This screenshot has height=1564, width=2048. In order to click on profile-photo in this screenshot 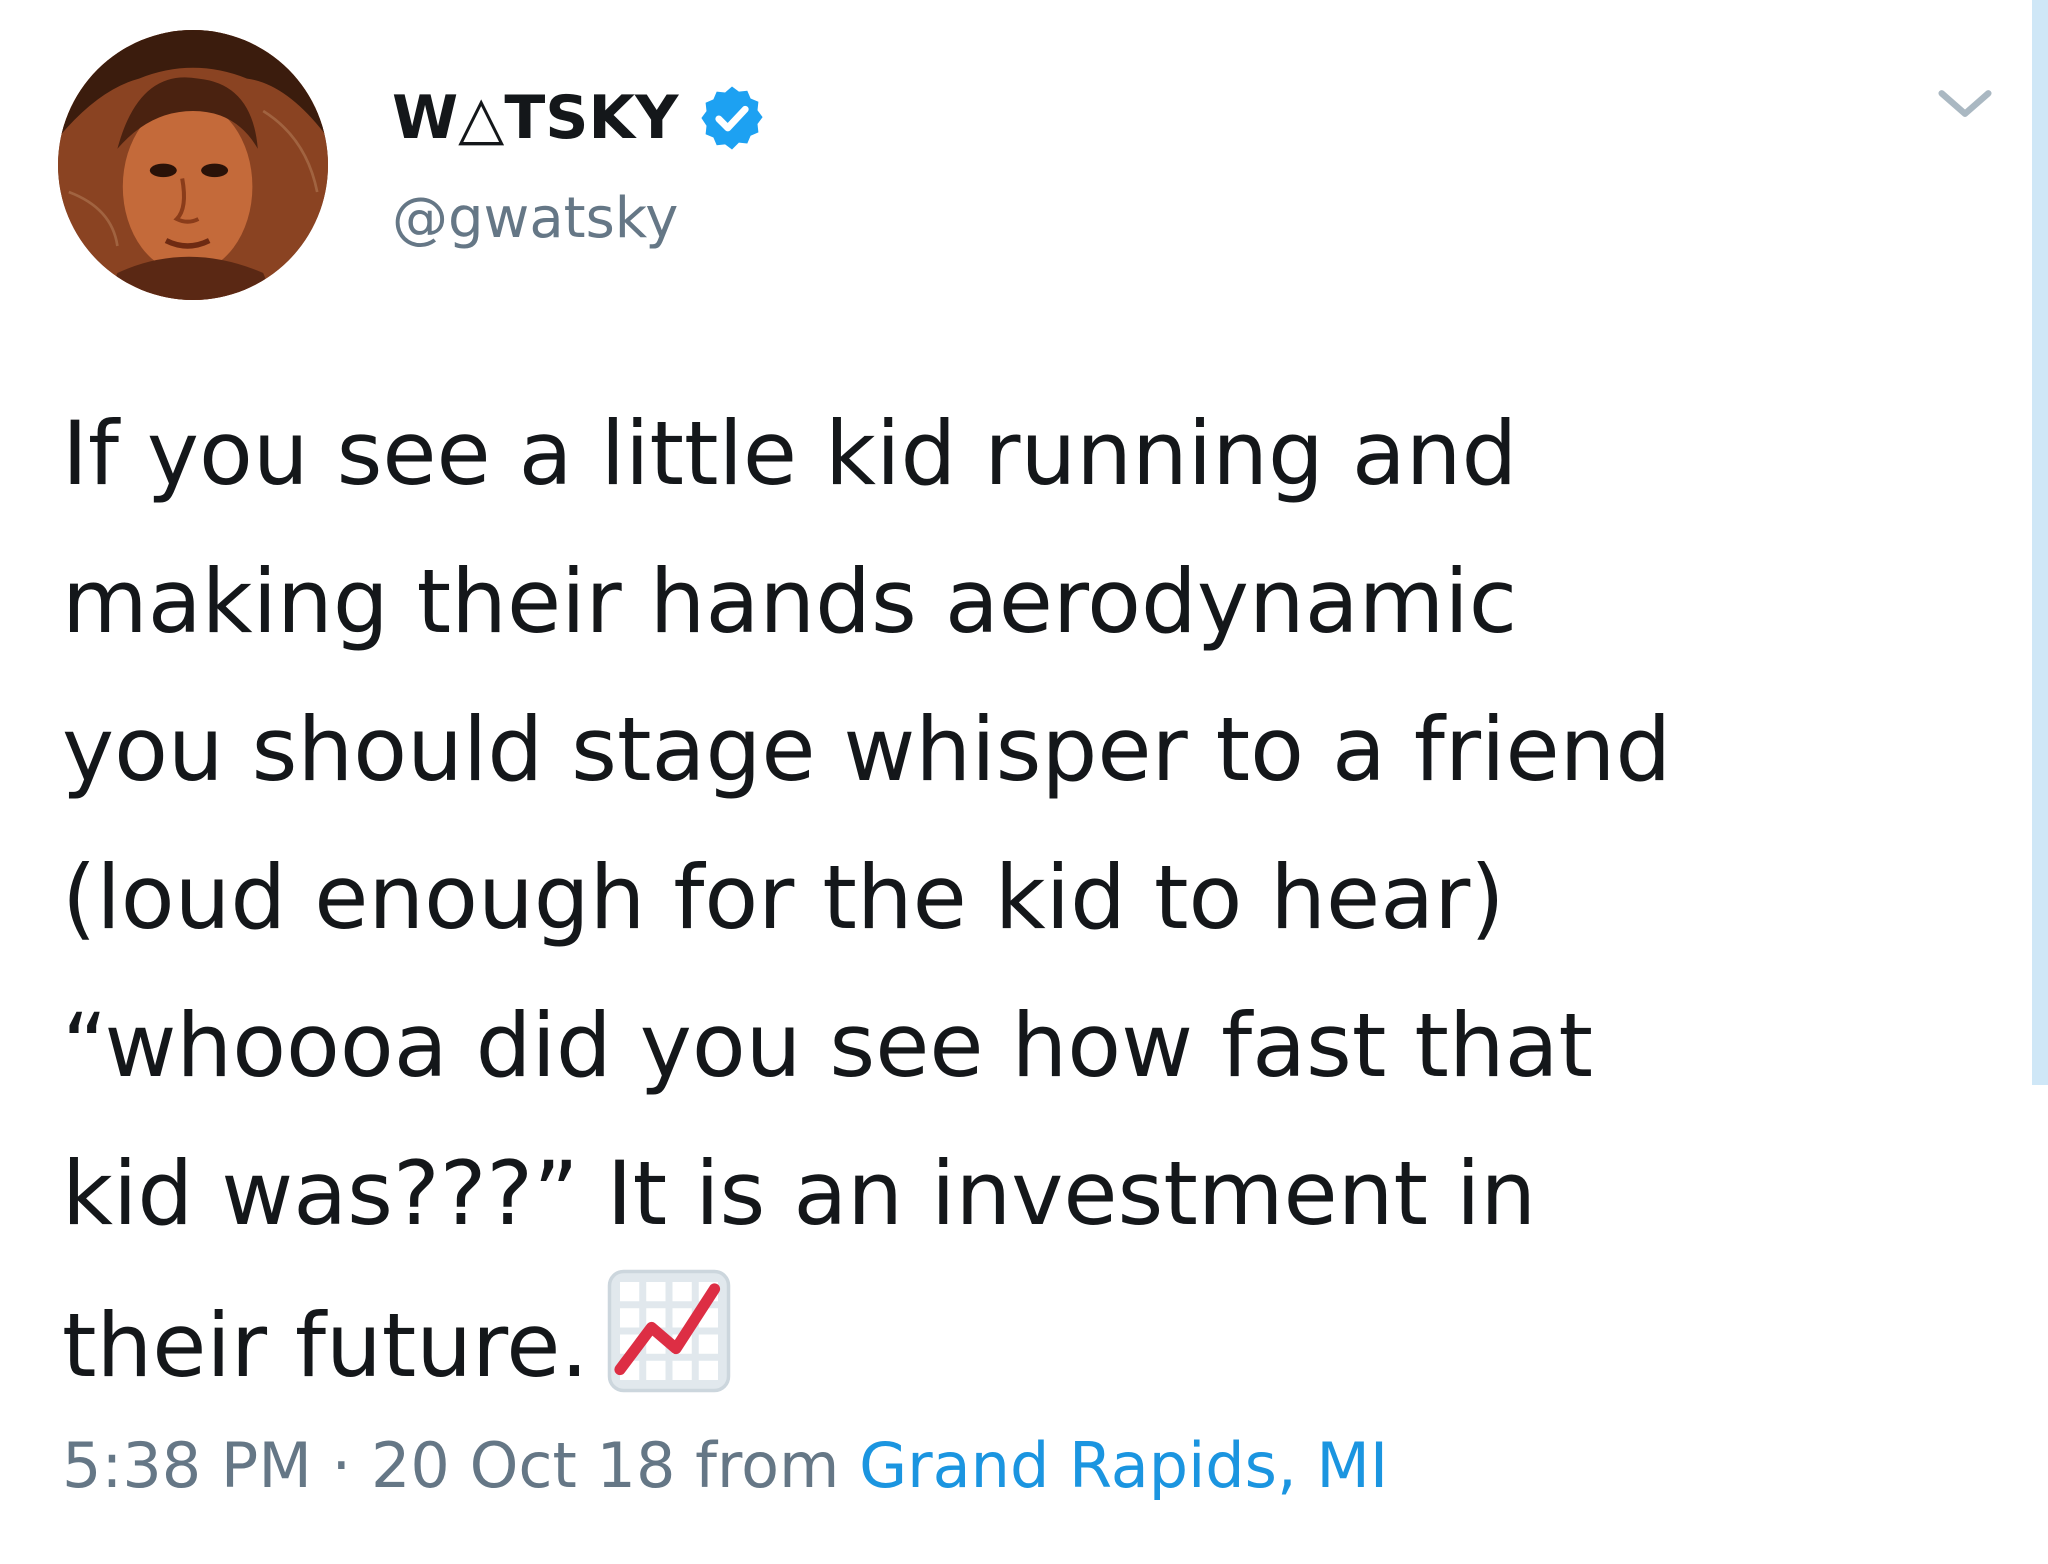, I will do `click(193, 165)`.